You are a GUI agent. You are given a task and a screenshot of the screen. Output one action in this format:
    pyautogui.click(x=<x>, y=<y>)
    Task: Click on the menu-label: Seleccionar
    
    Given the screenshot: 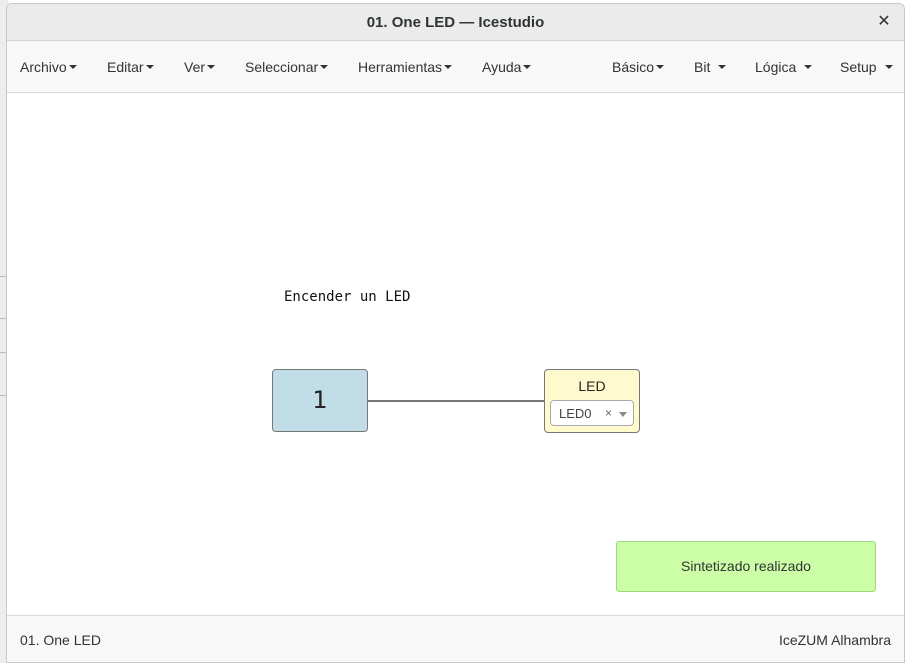 What is the action you would take?
    pyautogui.click(x=282, y=67)
    